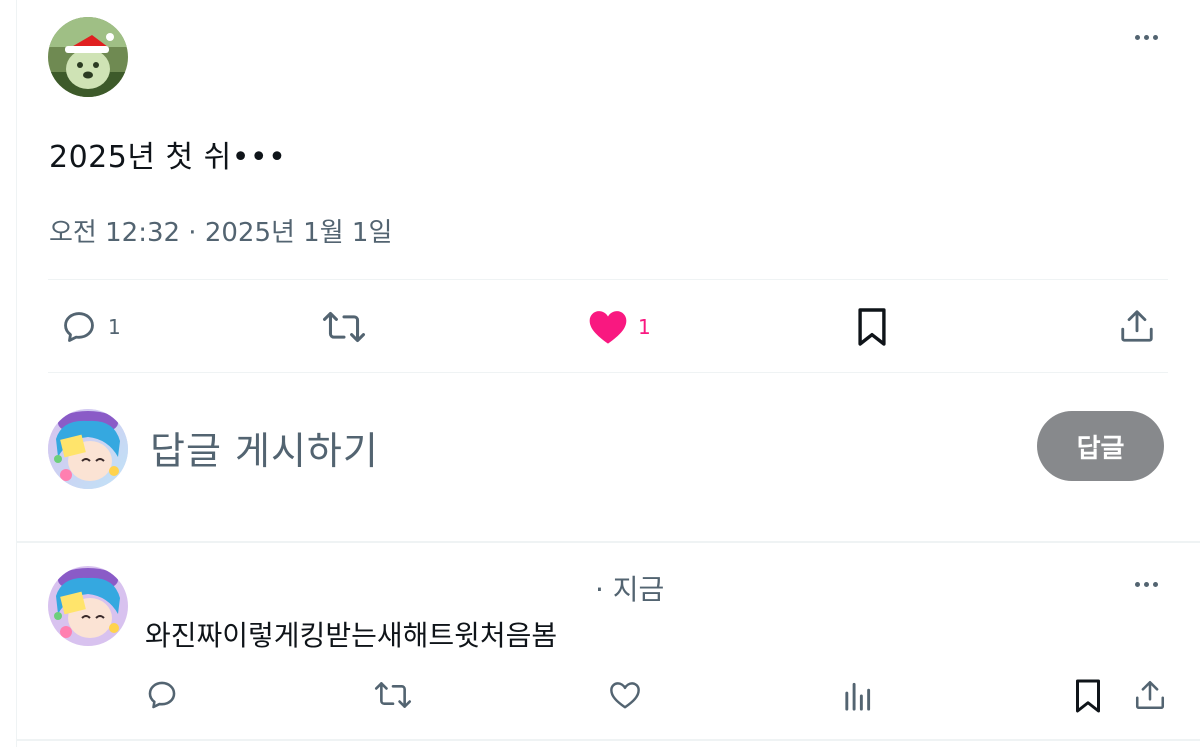  What do you see at coordinates (629, 588) in the screenshot?
I see `reply-timestamp: · 지금` at bounding box center [629, 588].